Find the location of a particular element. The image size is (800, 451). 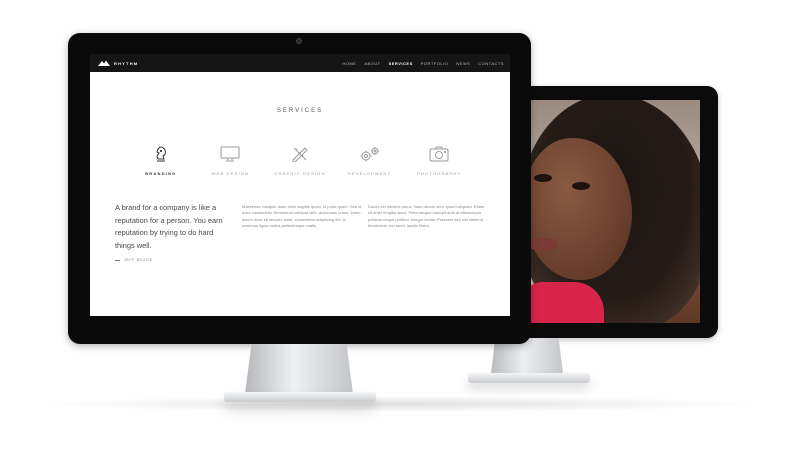

service-branding: BRANDING is located at coordinates (161, 161).